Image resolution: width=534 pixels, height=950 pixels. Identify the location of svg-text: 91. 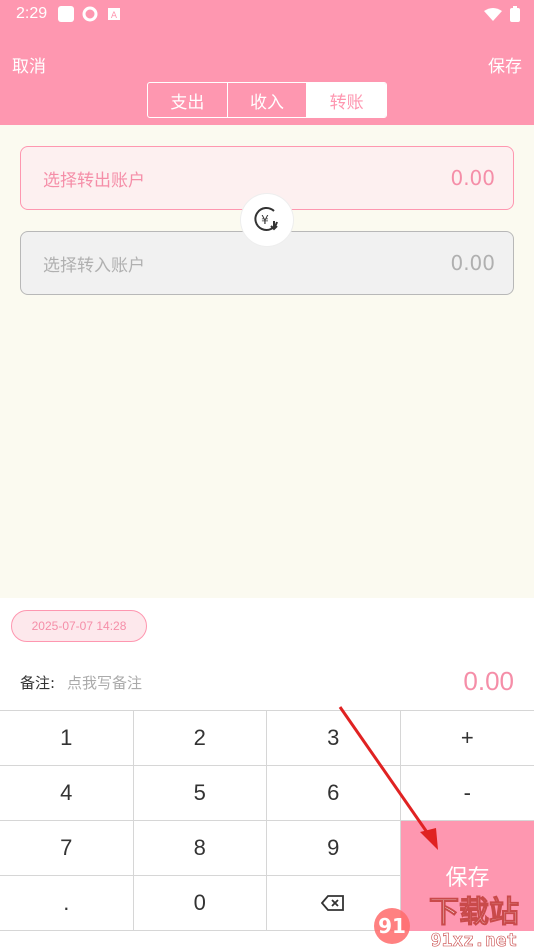
(392, 926).